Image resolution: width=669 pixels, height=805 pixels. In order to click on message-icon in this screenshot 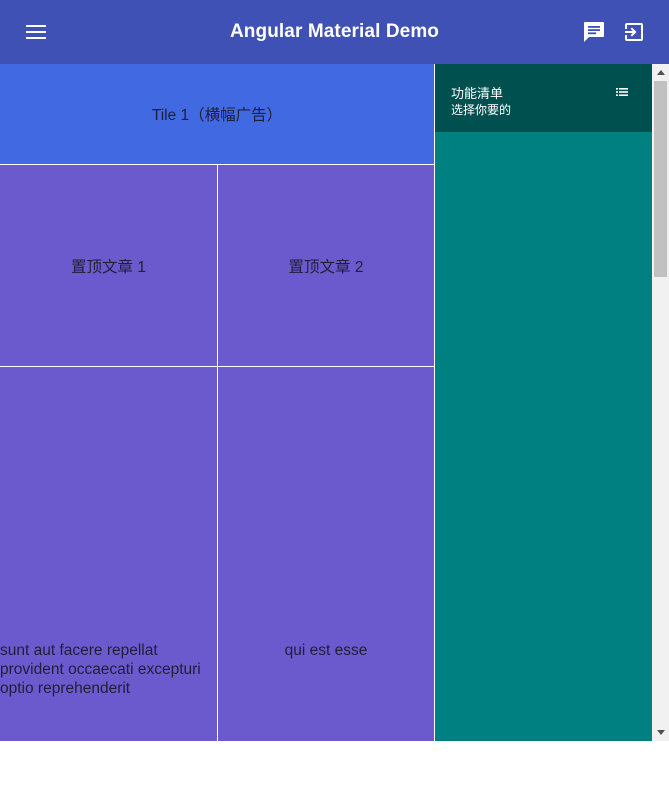, I will do `click(594, 32)`.